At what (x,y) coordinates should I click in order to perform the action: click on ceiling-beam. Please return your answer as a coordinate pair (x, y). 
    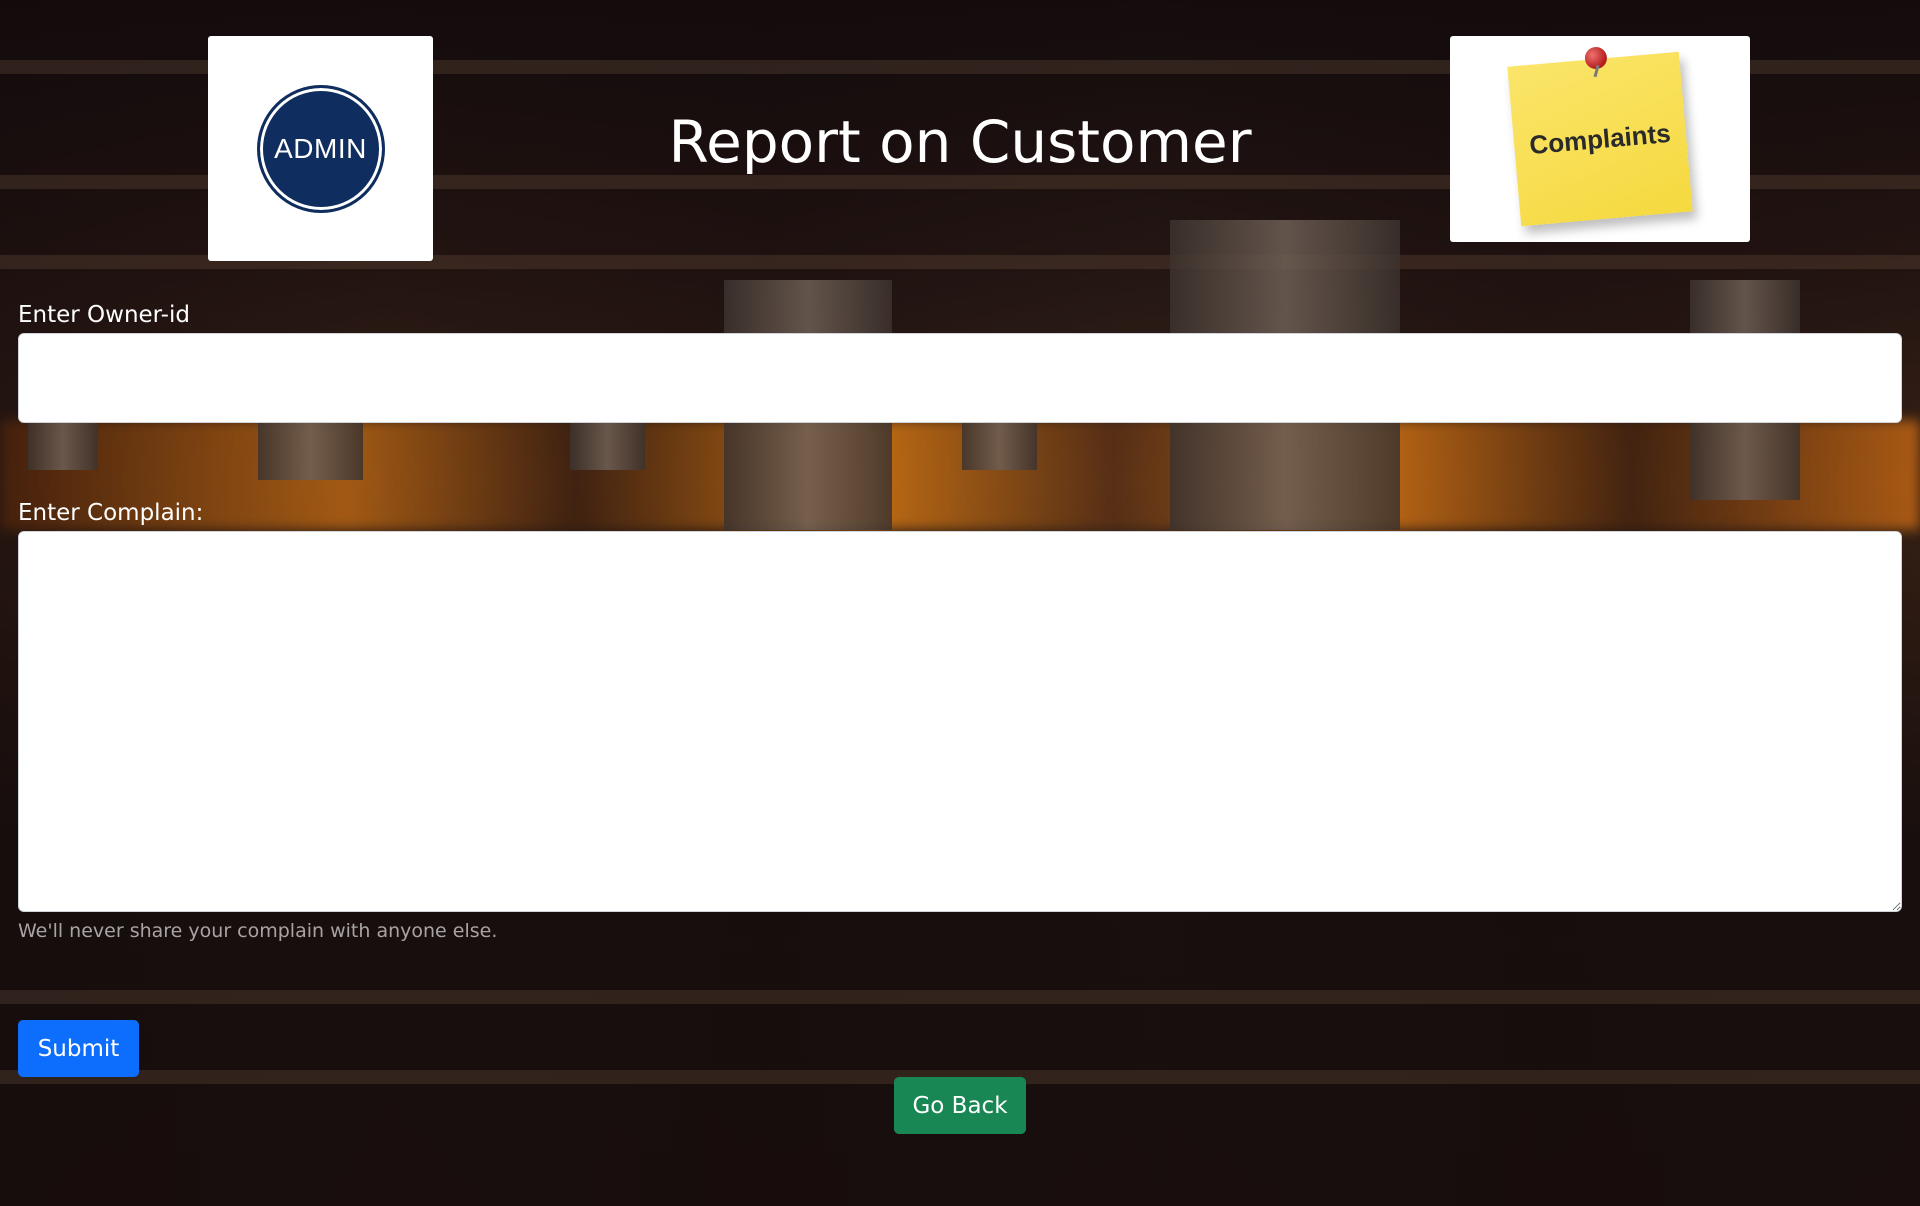
    Looking at the image, I should click on (960, 997).